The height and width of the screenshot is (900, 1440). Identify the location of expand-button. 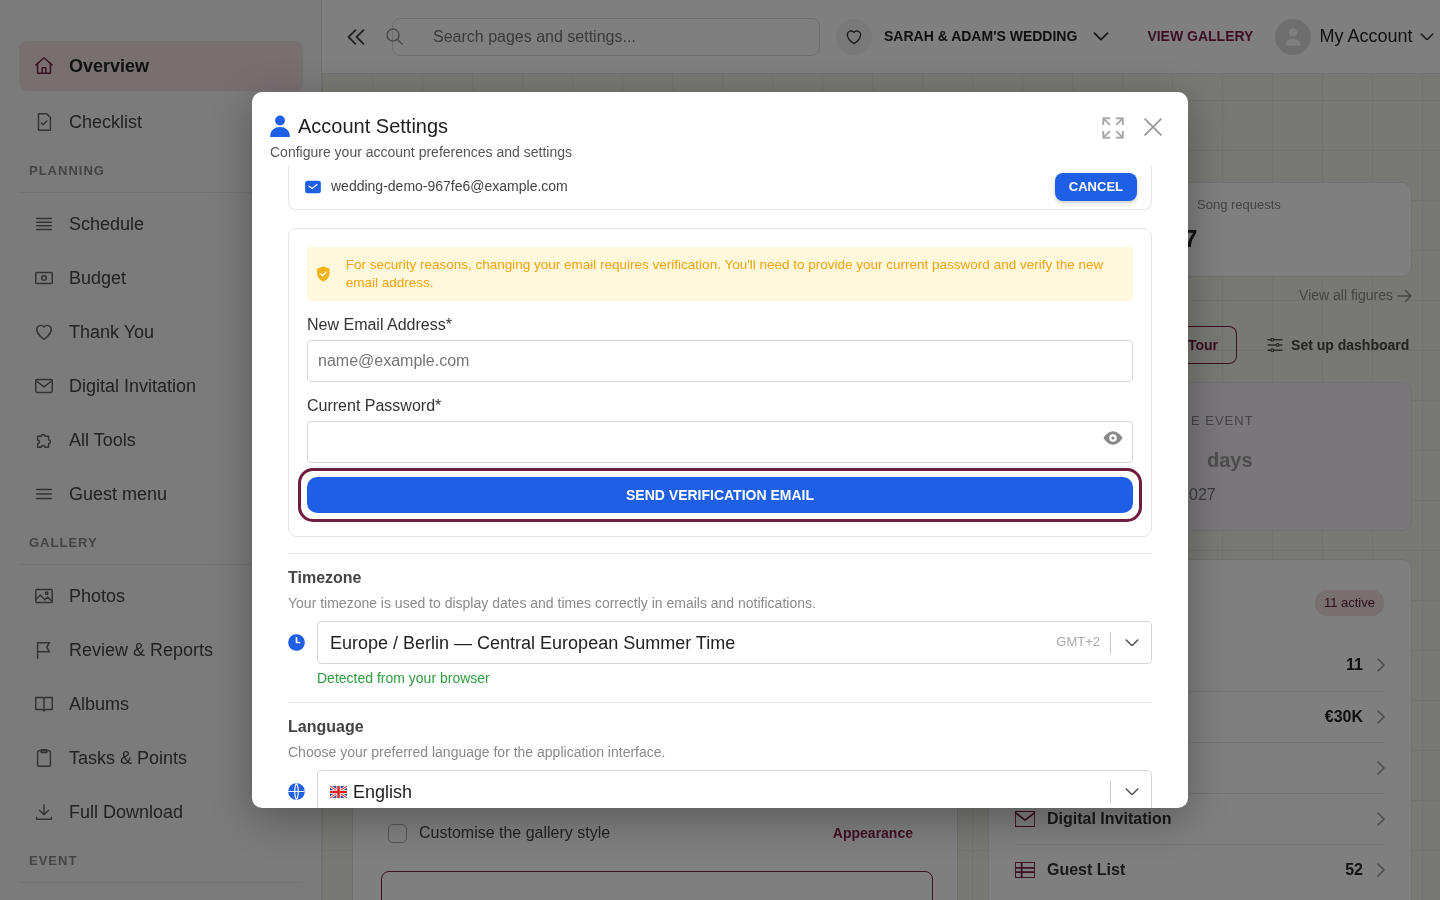
(1113, 128).